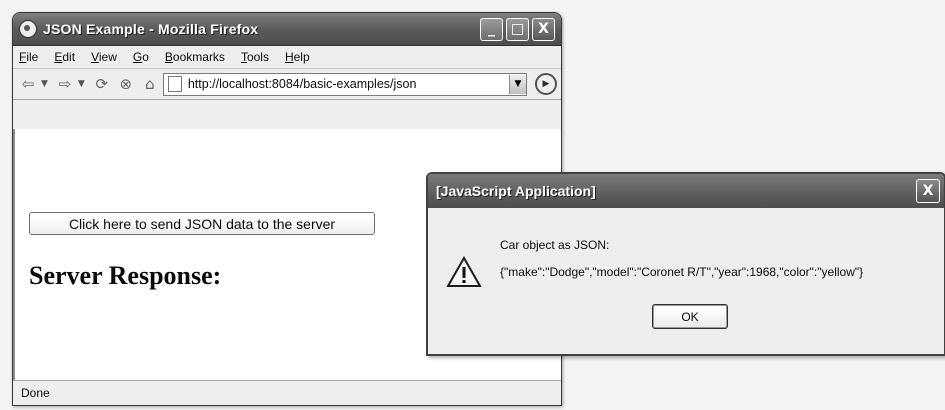  What do you see at coordinates (126, 84) in the screenshot?
I see `stop-icon: ⊗` at bounding box center [126, 84].